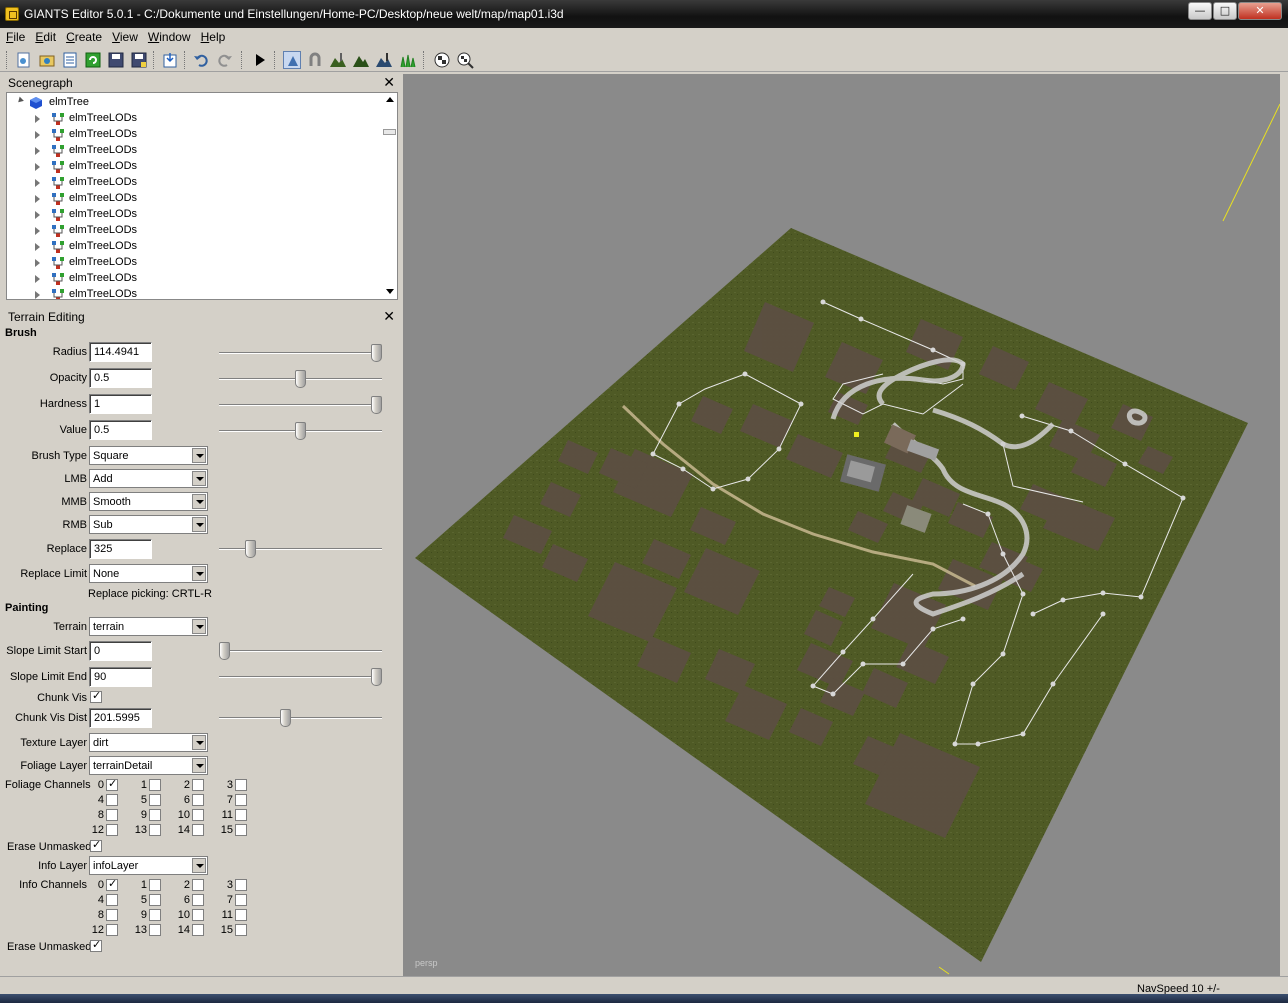 This screenshot has height=1003, width=1288. What do you see at coordinates (148, 478) in the screenshot?
I see `lmb-select: Add` at bounding box center [148, 478].